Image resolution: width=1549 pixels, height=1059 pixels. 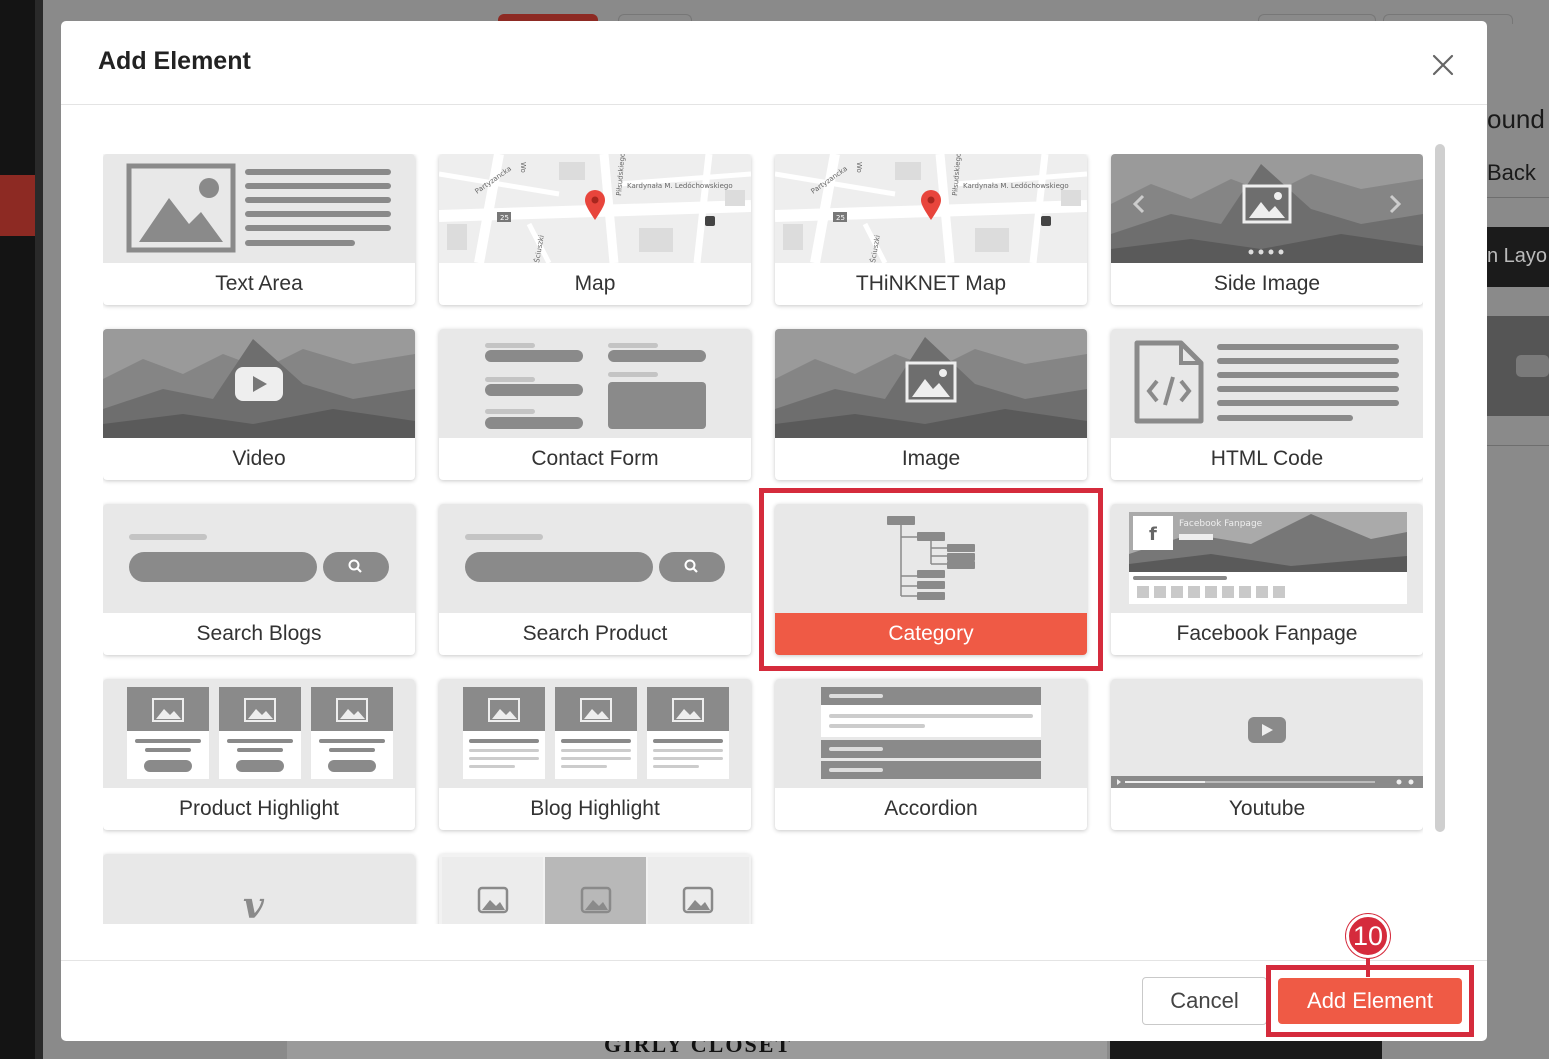 I want to click on element-card-image: Image, so click(x=931, y=404).